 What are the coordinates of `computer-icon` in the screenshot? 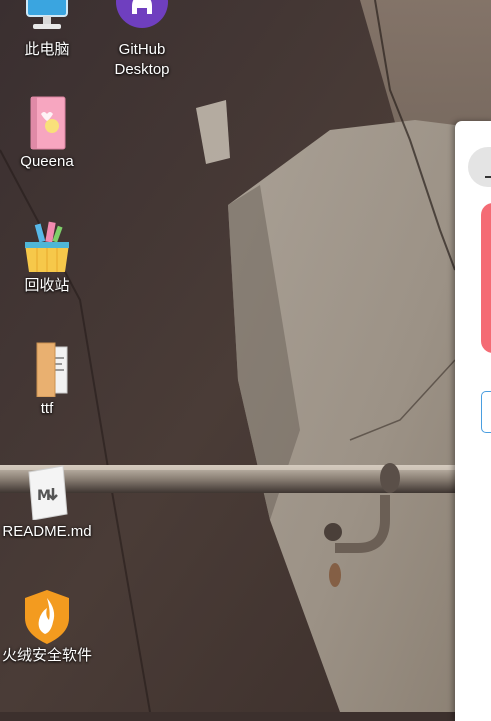 It's located at (47, 14).